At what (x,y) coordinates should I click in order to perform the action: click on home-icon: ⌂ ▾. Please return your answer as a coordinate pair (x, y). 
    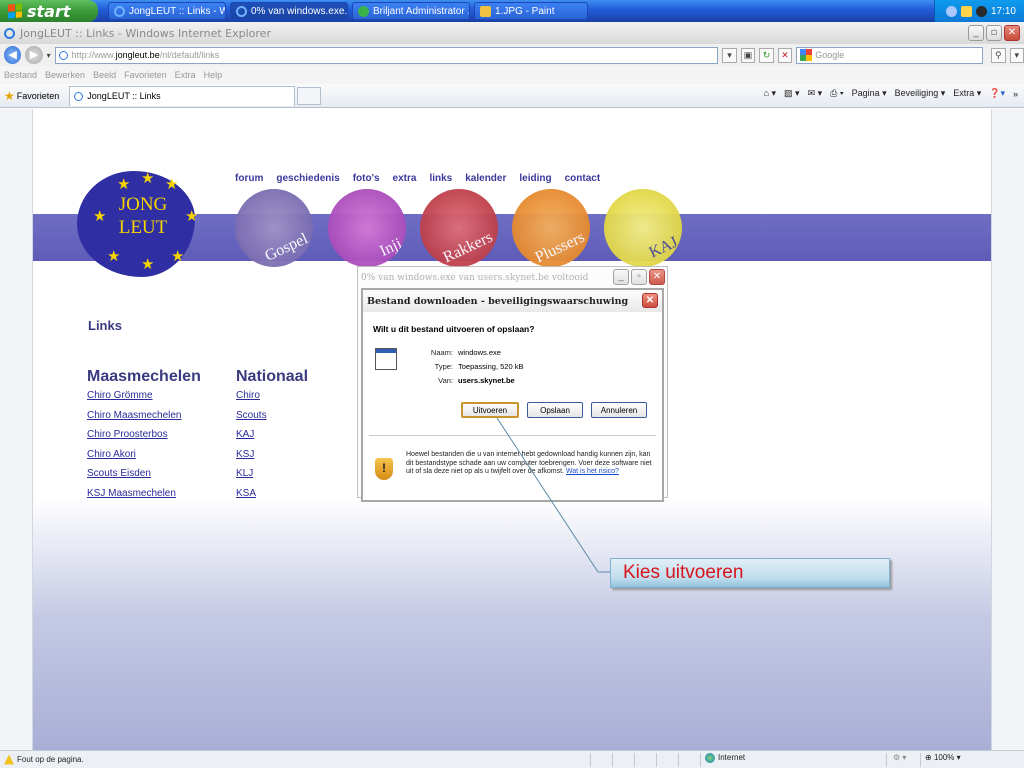
    Looking at the image, I should click on (770, 93).